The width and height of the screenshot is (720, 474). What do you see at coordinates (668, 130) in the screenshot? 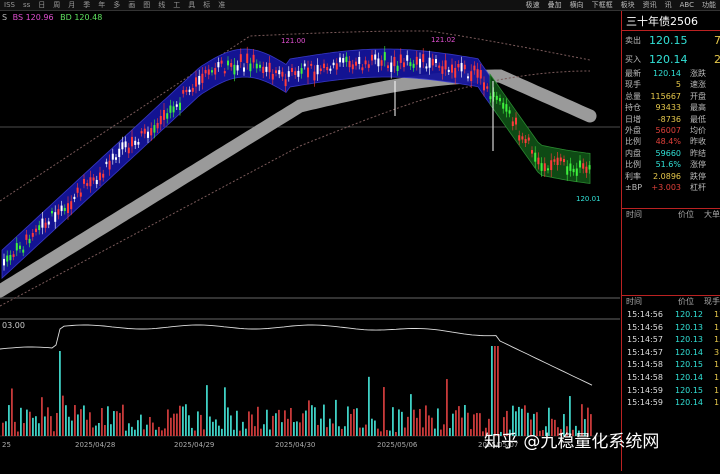
I see `stat-value: 56007` at bounding box center [668, 130].